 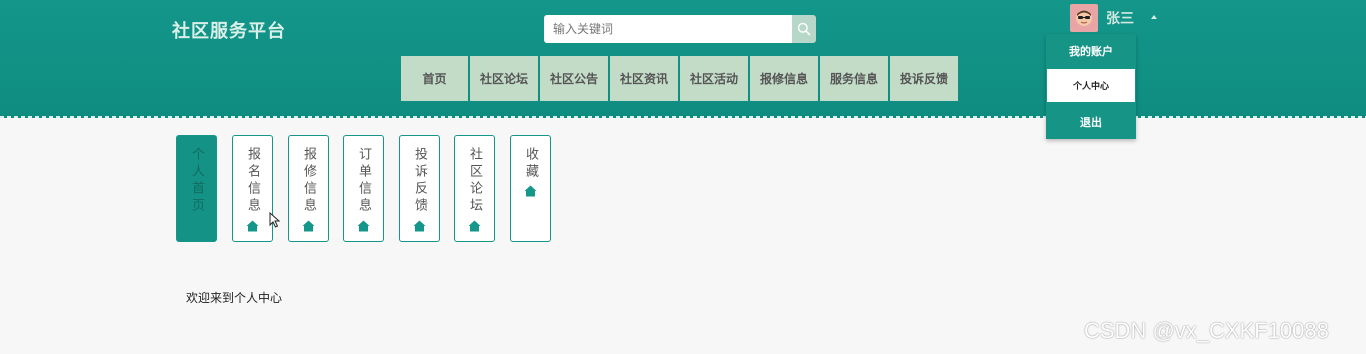 What do you see at coordinates (924, 78) in the screenshot?
I see `nav-item-complaint: 投诉反馈` at bounding box center [924, 78].